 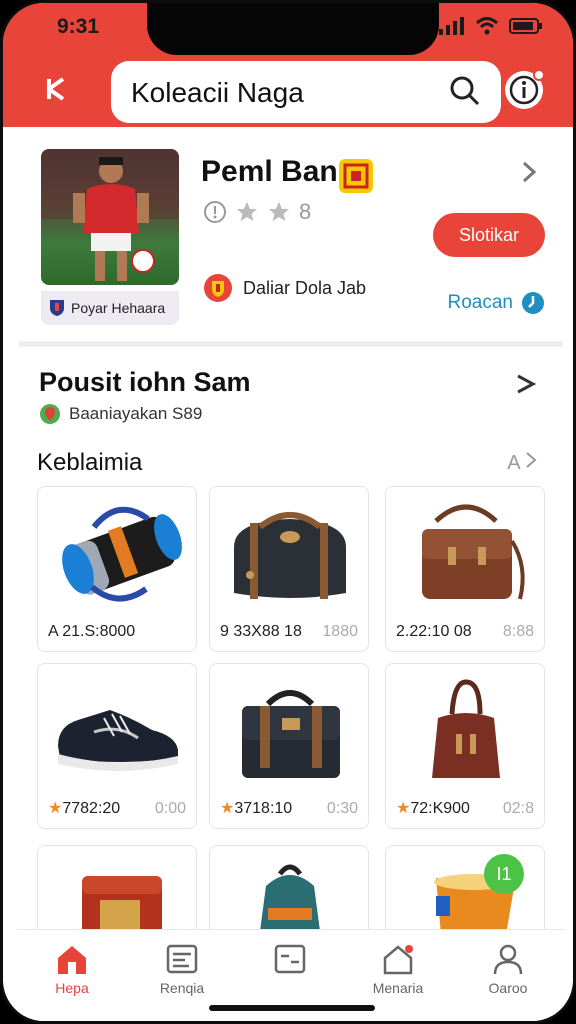 I want to click on product-price: ★7782:20, so click(x=84, y=808).